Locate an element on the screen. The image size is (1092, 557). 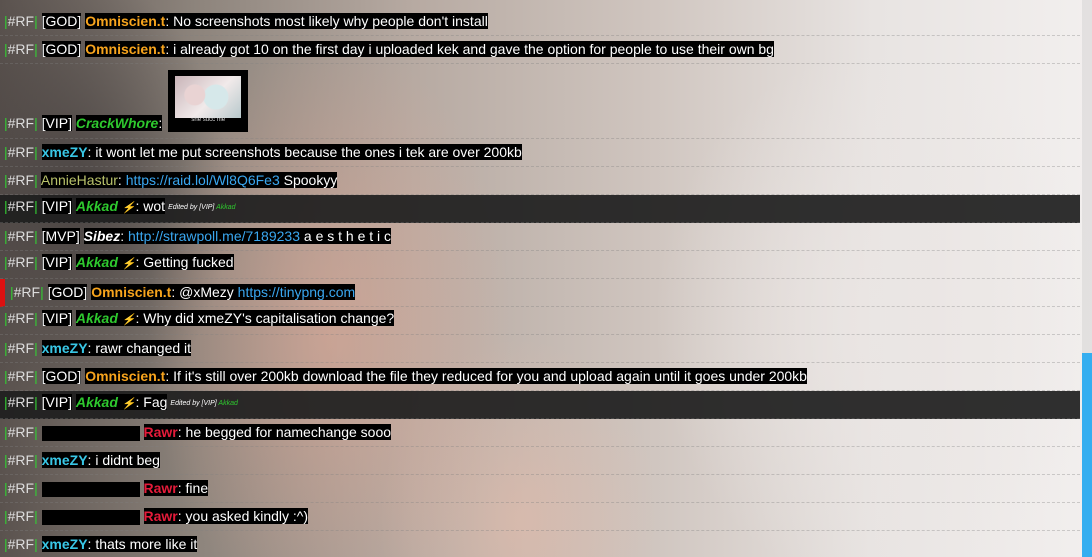
message-text: : he begged for namechange sooo is located at coordinates (284, 432).